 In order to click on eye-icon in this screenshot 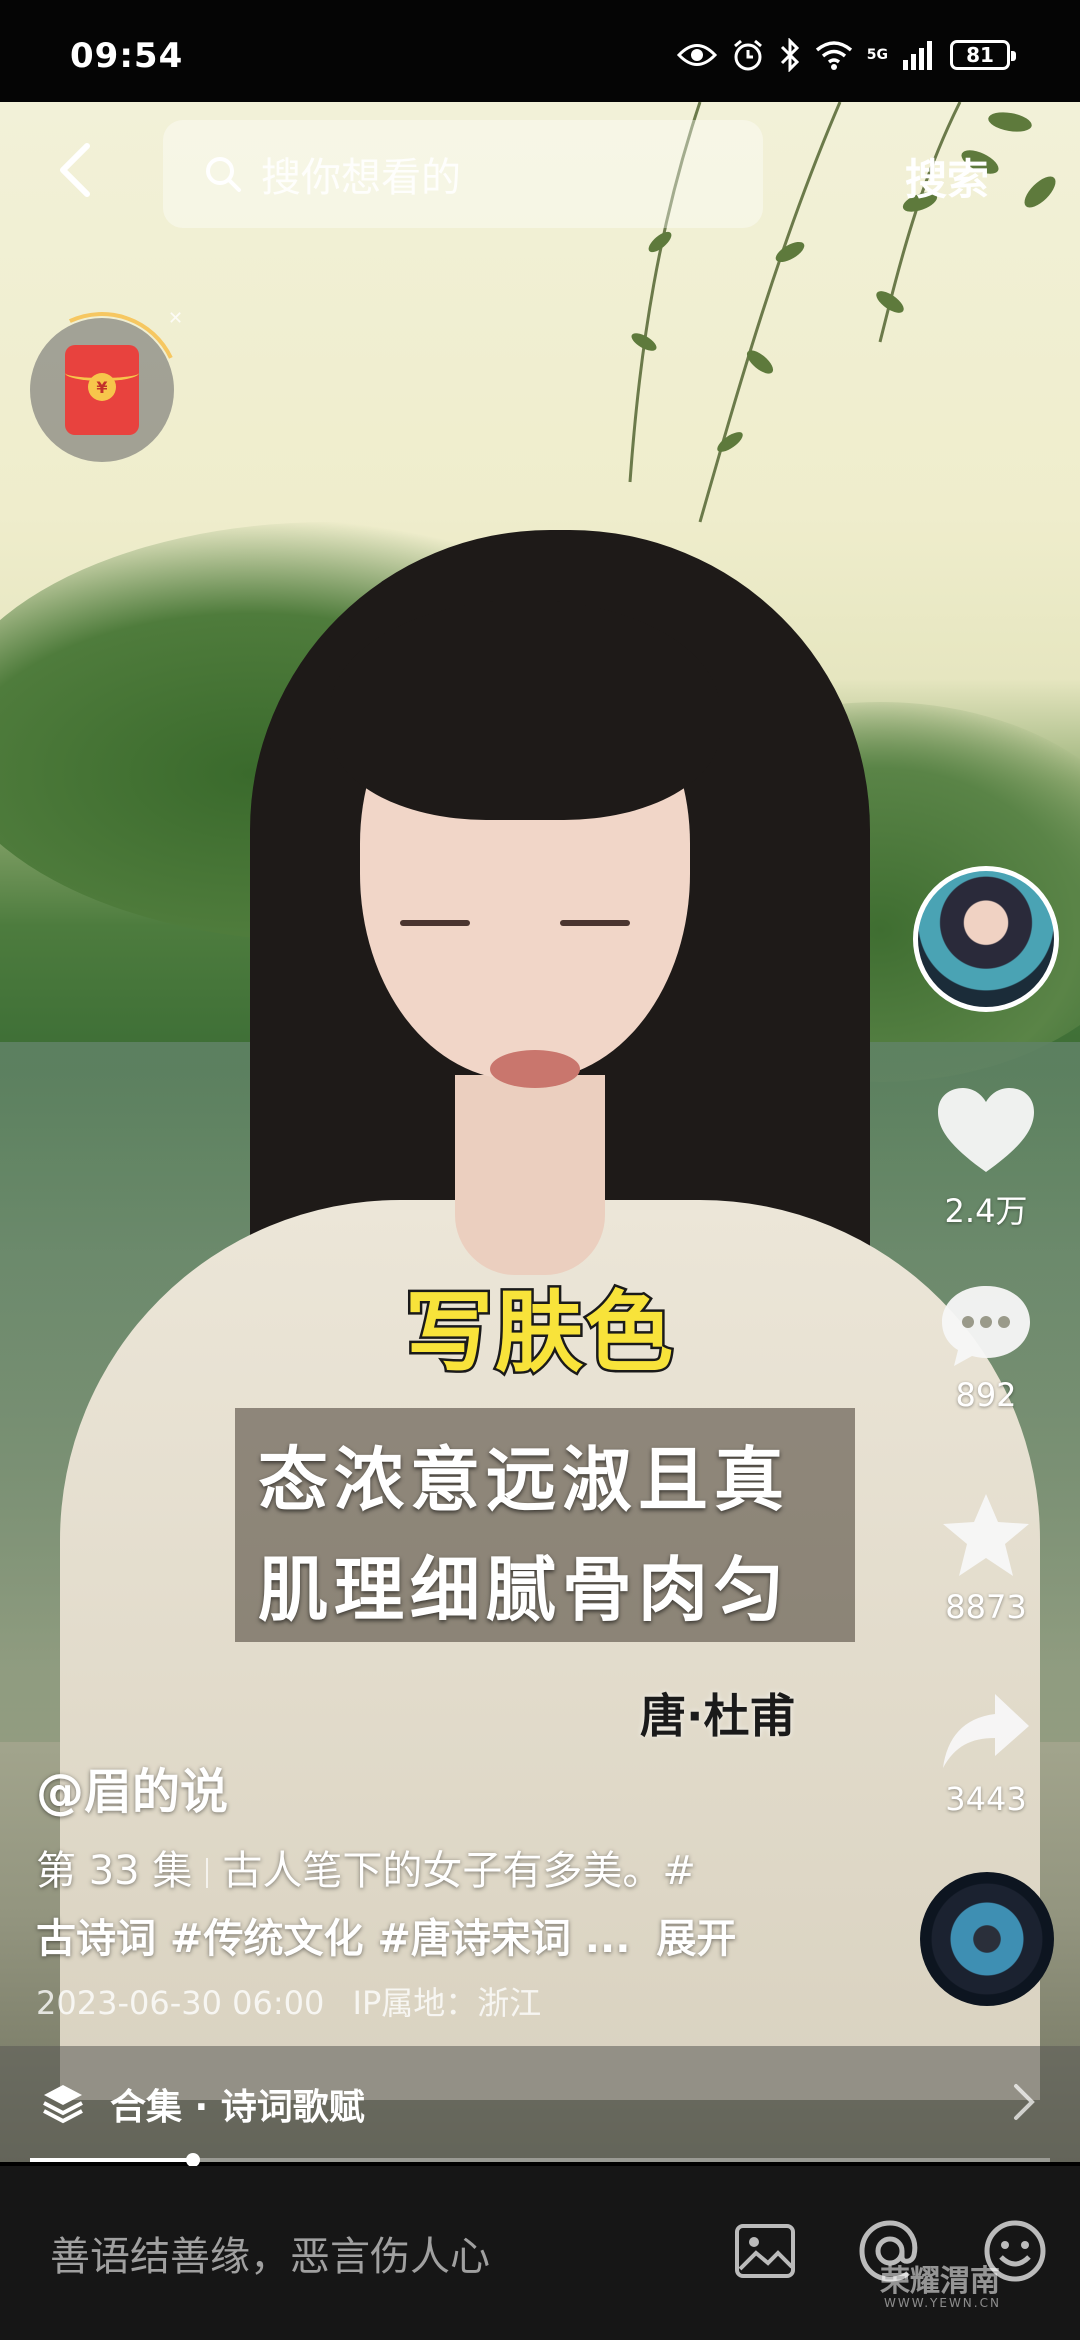, I will do `click(696, 55)`.